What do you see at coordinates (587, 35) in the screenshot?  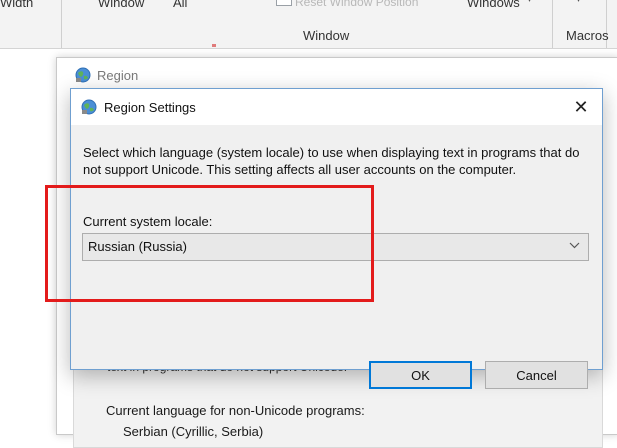 I see `ribbon-group-macros: Macros` at bounding box center [587, 35].